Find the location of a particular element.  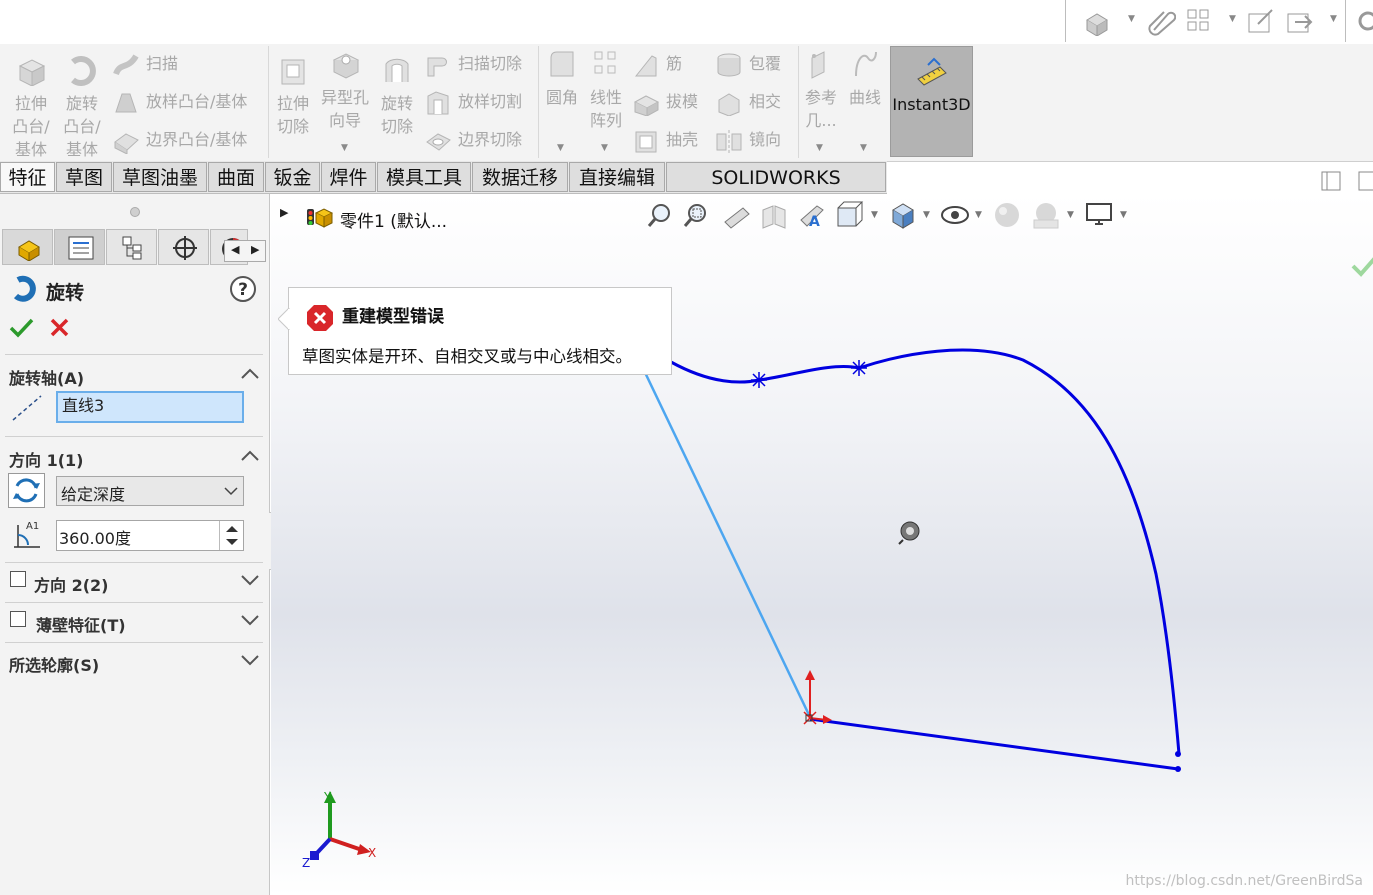

tab-solidworks-inspection: SOLIDWORKS Inspection is located at coordinates (776, 190).